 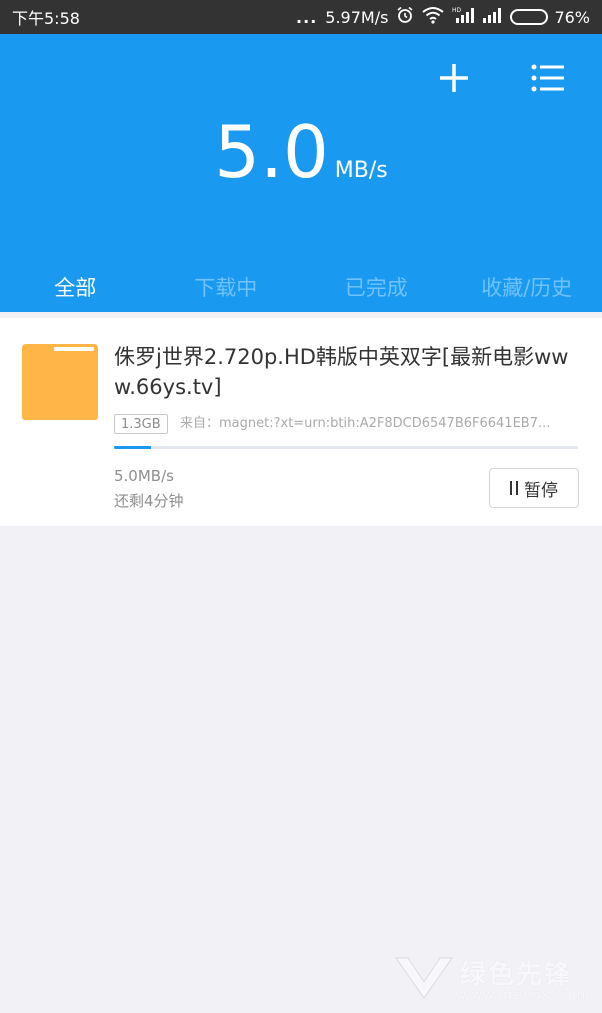 I want to click on tab-all: 全部, so click(x=75, y=288).